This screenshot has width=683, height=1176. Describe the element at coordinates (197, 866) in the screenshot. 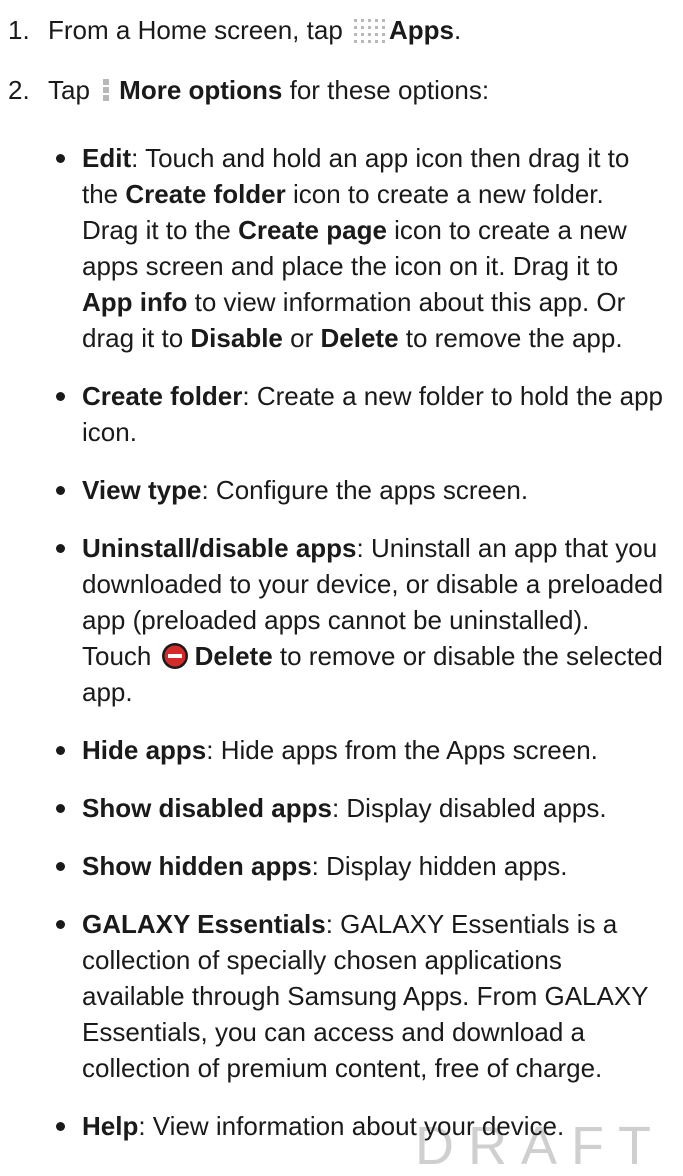

I see `option-title: Show hidden apps` at that location.